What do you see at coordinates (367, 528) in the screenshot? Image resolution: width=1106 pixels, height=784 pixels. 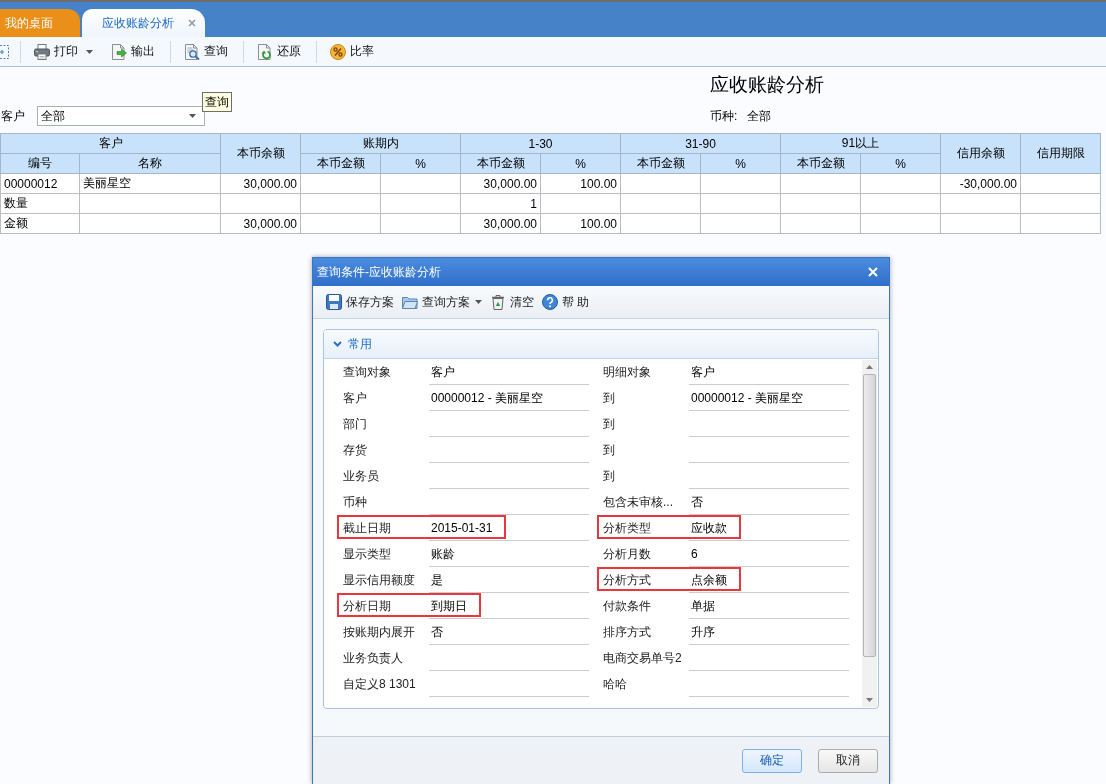 I see `field-label: 截止日期` at bounding box center [367, 528].